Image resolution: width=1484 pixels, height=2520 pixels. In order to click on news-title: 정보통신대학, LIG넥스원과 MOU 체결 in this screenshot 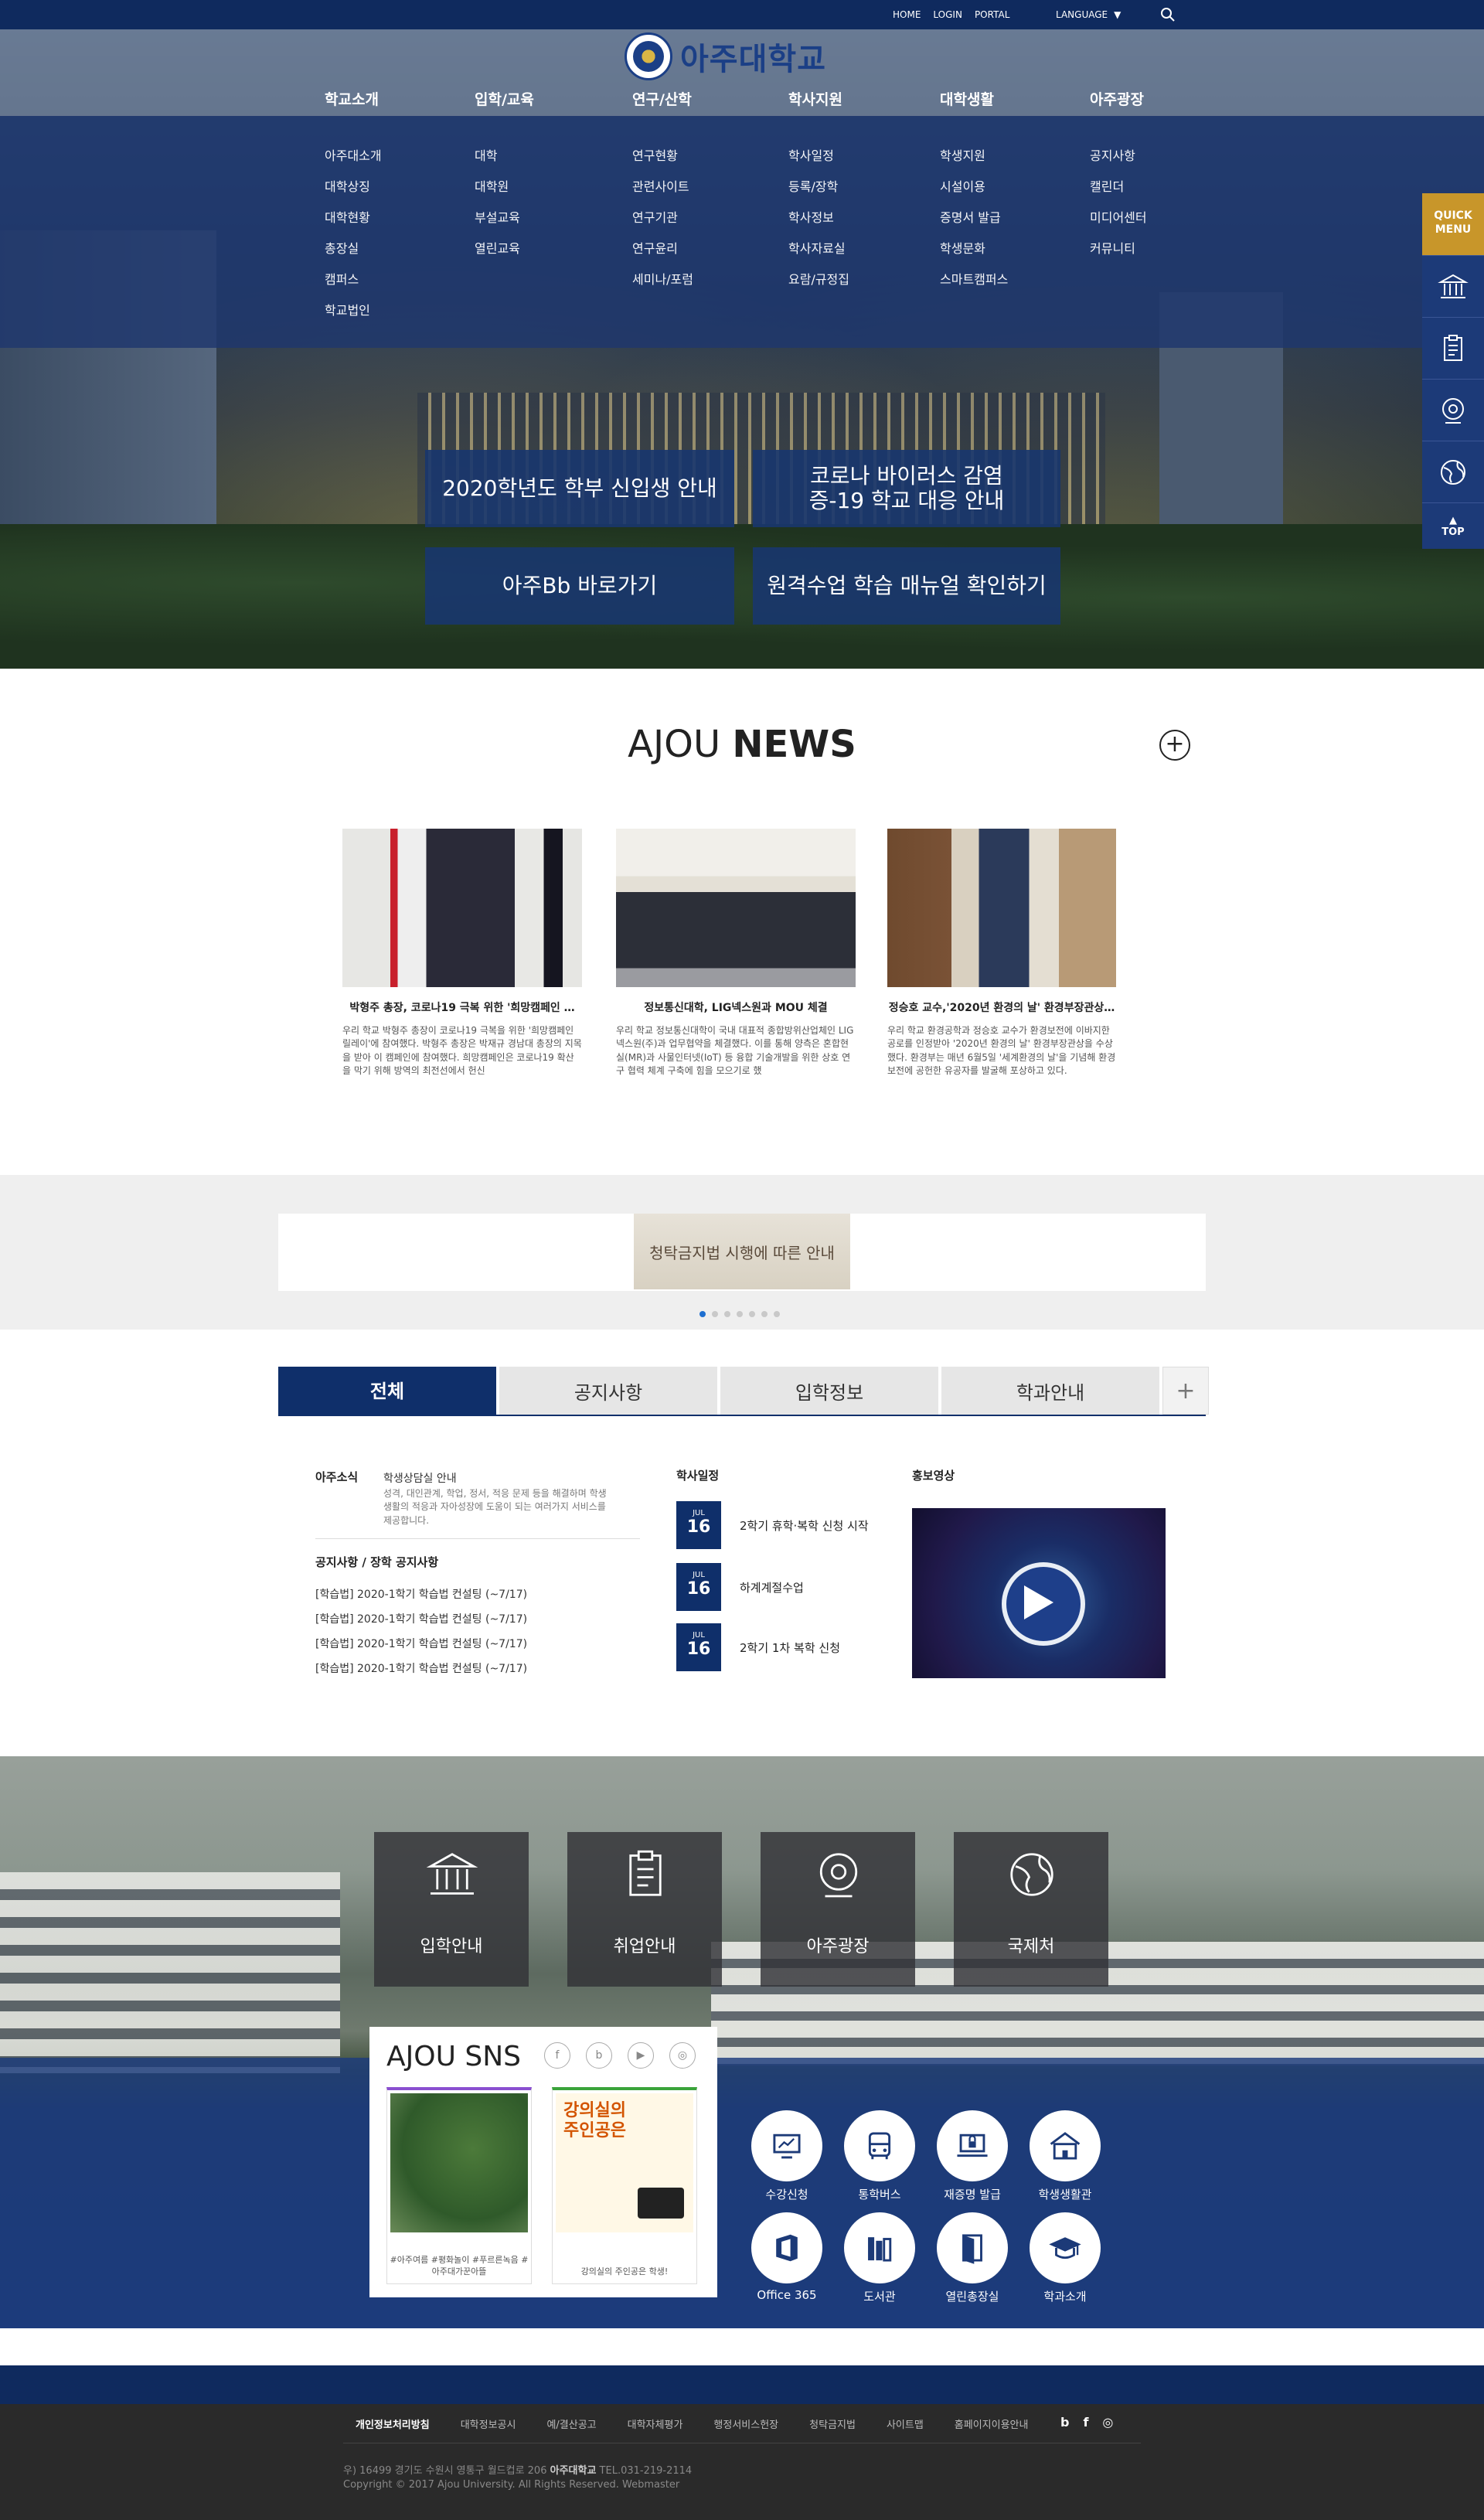, I will do `click(736, 1007)`.